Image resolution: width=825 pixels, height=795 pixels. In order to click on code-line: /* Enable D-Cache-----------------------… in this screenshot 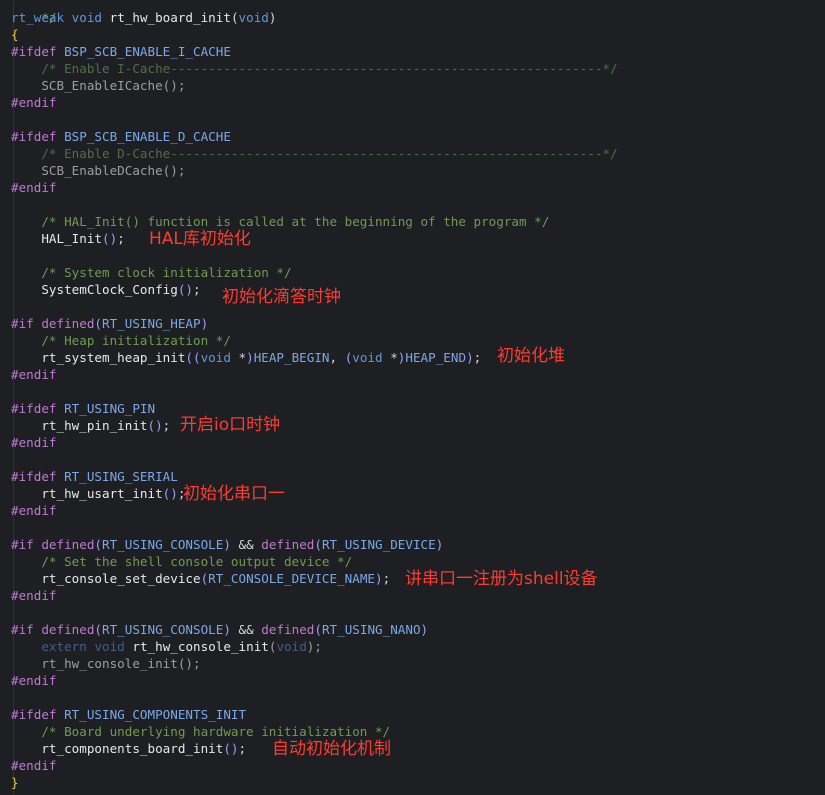, I will do `click(314, 153)`.